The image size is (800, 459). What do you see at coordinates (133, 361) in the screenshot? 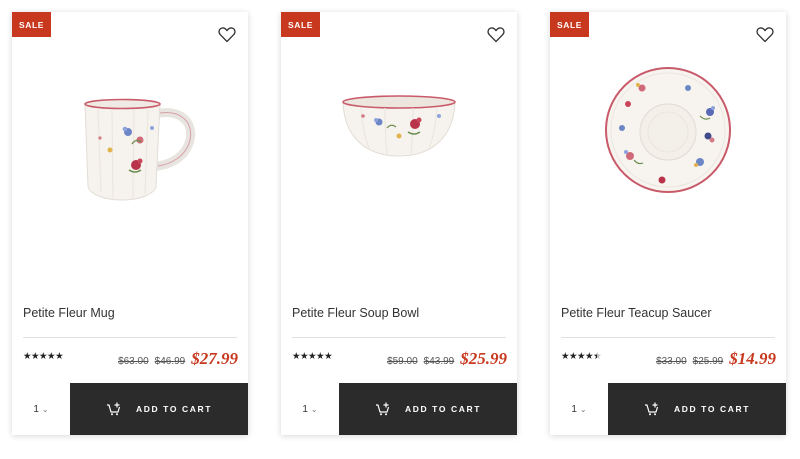
I see `original-price: $63.00` at bounding box center [133, 361].